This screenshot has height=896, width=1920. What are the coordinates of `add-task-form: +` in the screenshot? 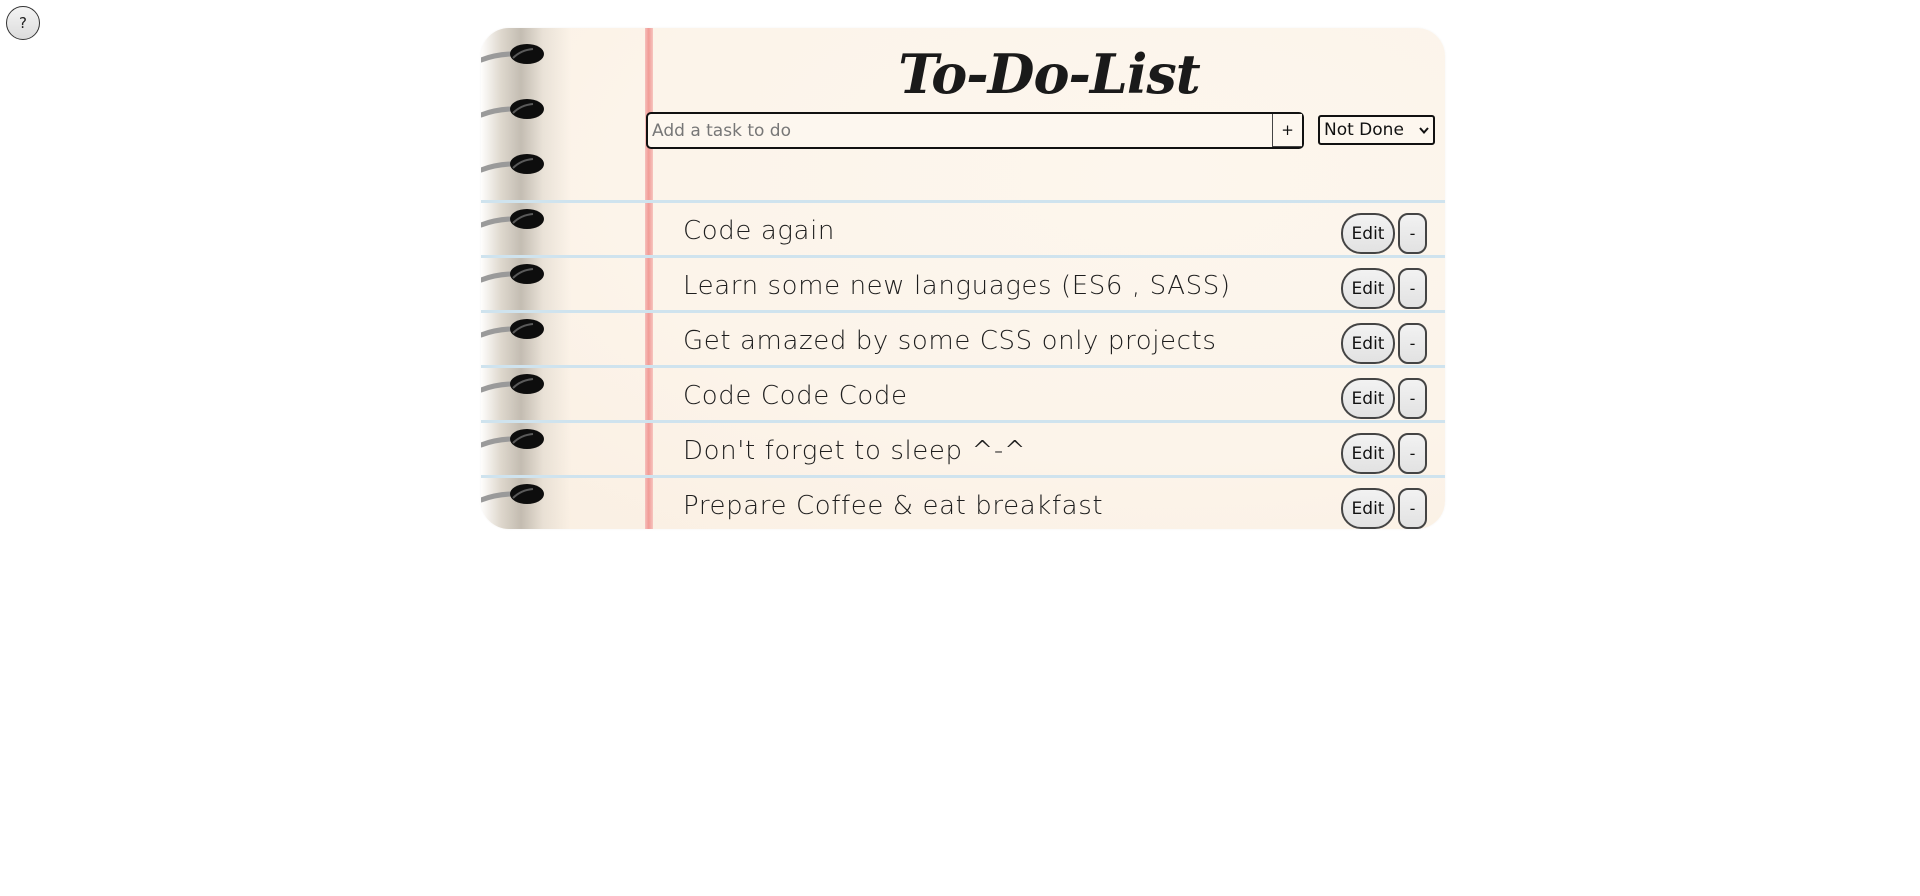 It's located at (975, 130).